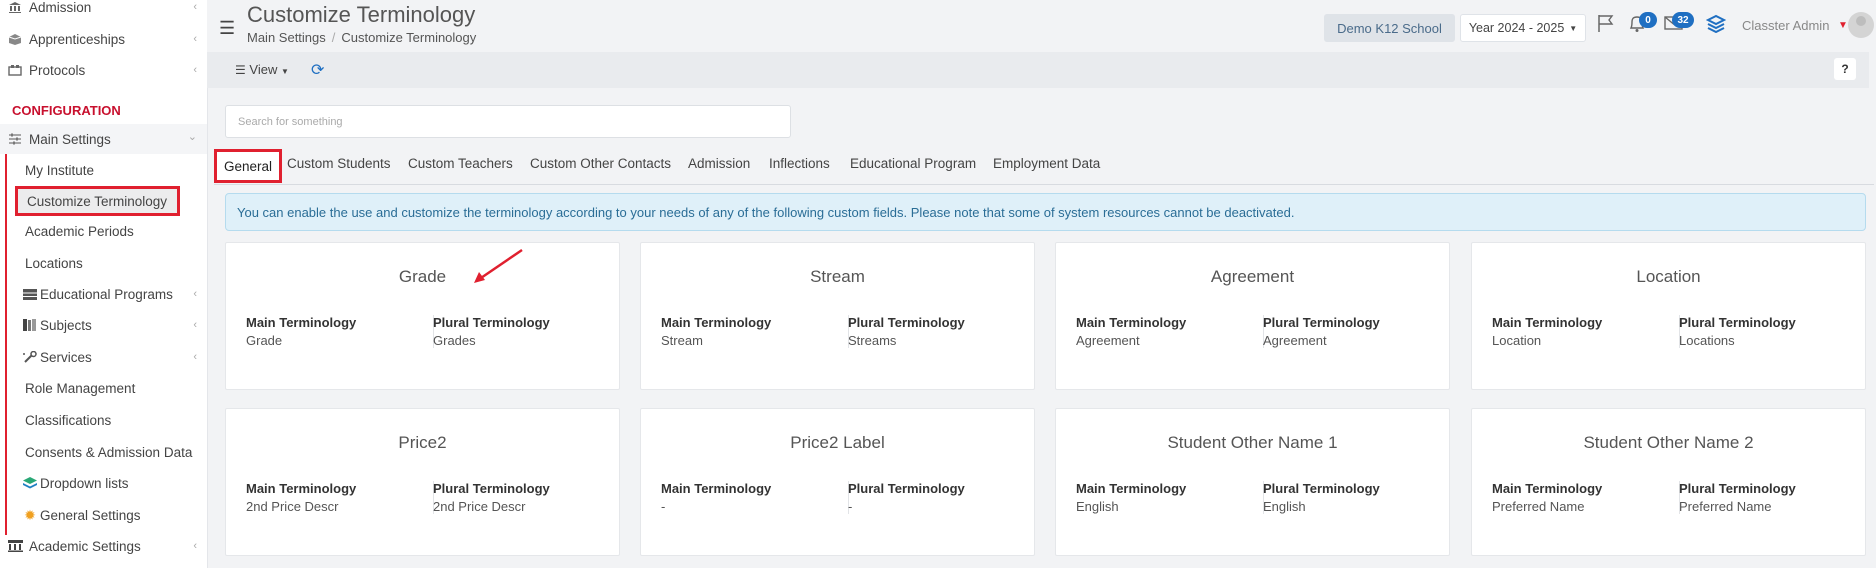 The width and height of the screenshot is (1876, 568). I want to click on sidebar-item-label: Apprenticeships, so click(77, 39).